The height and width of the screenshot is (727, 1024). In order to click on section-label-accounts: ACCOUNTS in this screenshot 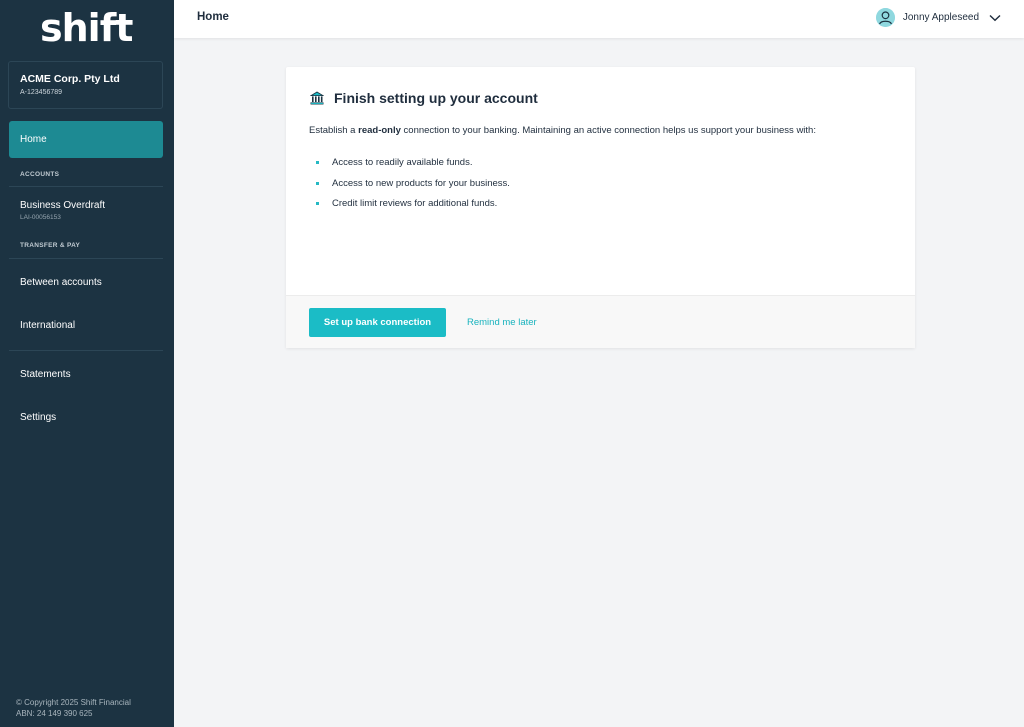, I will do `click(40, 174)`.